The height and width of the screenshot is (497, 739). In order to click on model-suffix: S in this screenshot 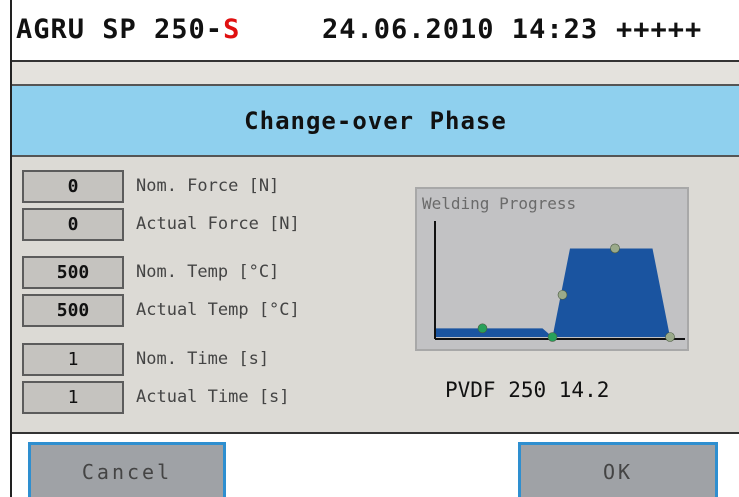, I will do `click(232, 29)`.